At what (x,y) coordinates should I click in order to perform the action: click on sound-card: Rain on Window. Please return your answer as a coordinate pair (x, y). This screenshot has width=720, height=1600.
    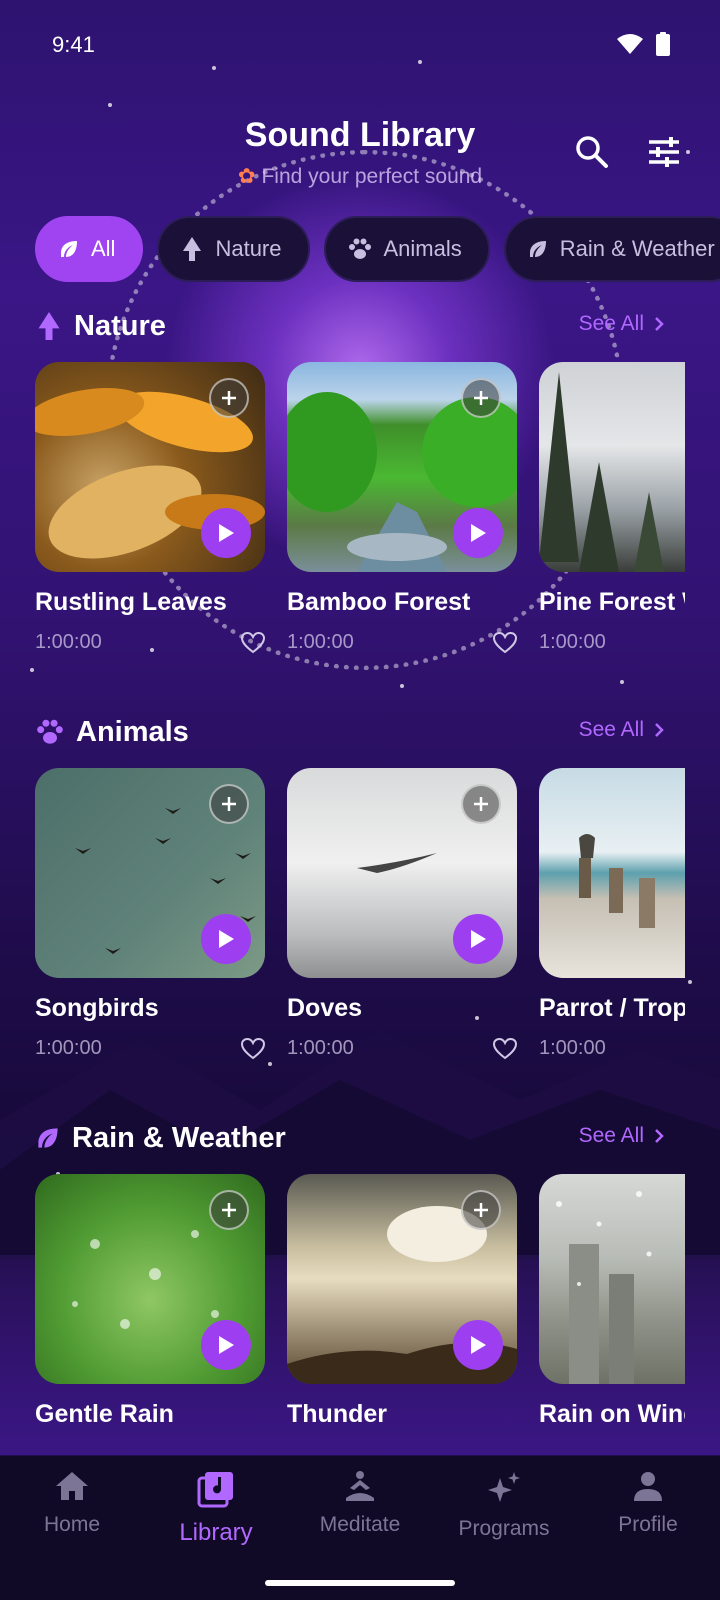
    Looking at the image, I should click on (612, 1301).